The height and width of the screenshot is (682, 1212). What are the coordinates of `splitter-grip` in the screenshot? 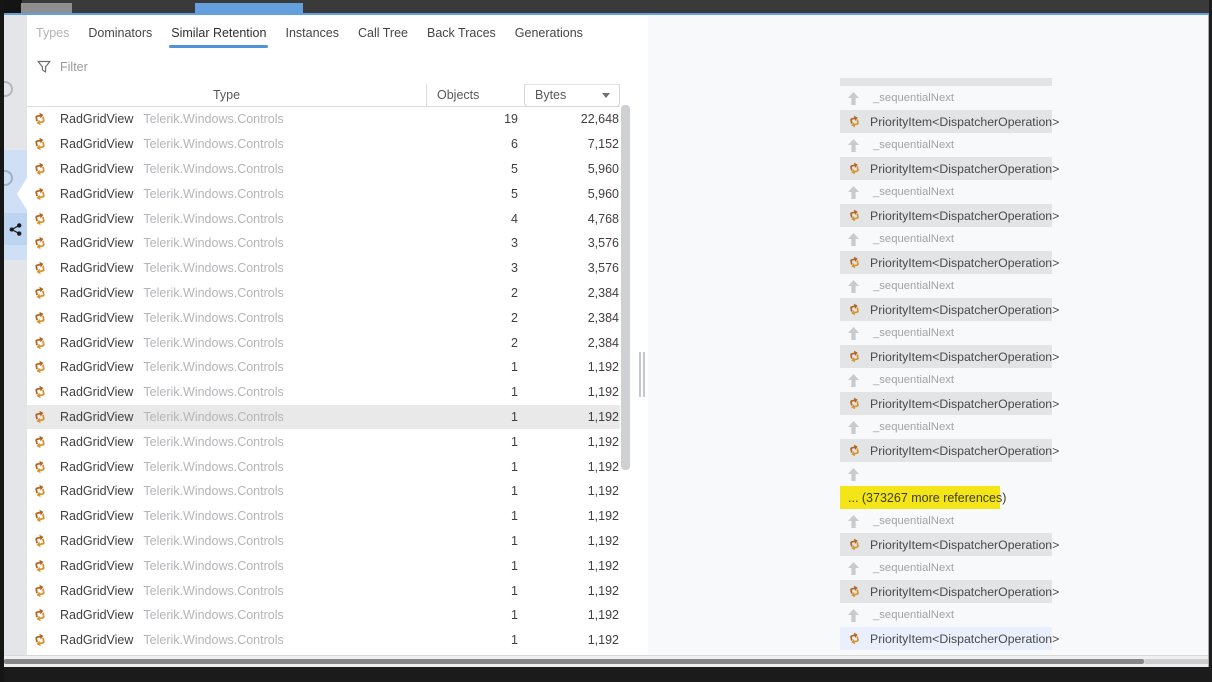 It's located at (642, 374).